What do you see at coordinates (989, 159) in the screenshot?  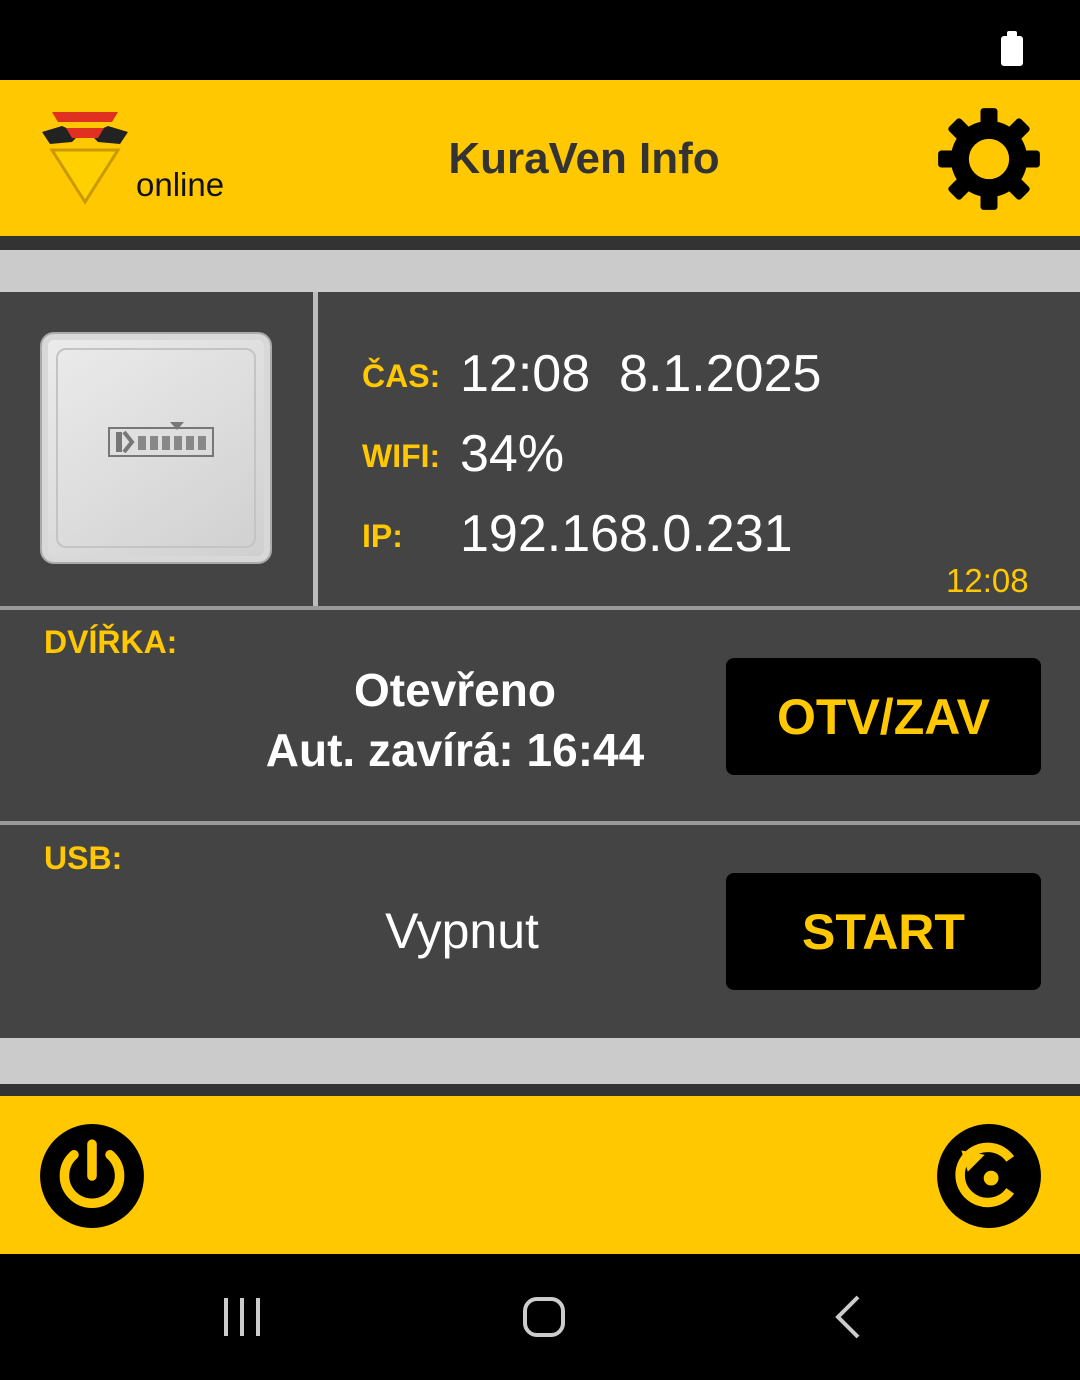 I see `gear-icon` at bounding box center [989, 159].